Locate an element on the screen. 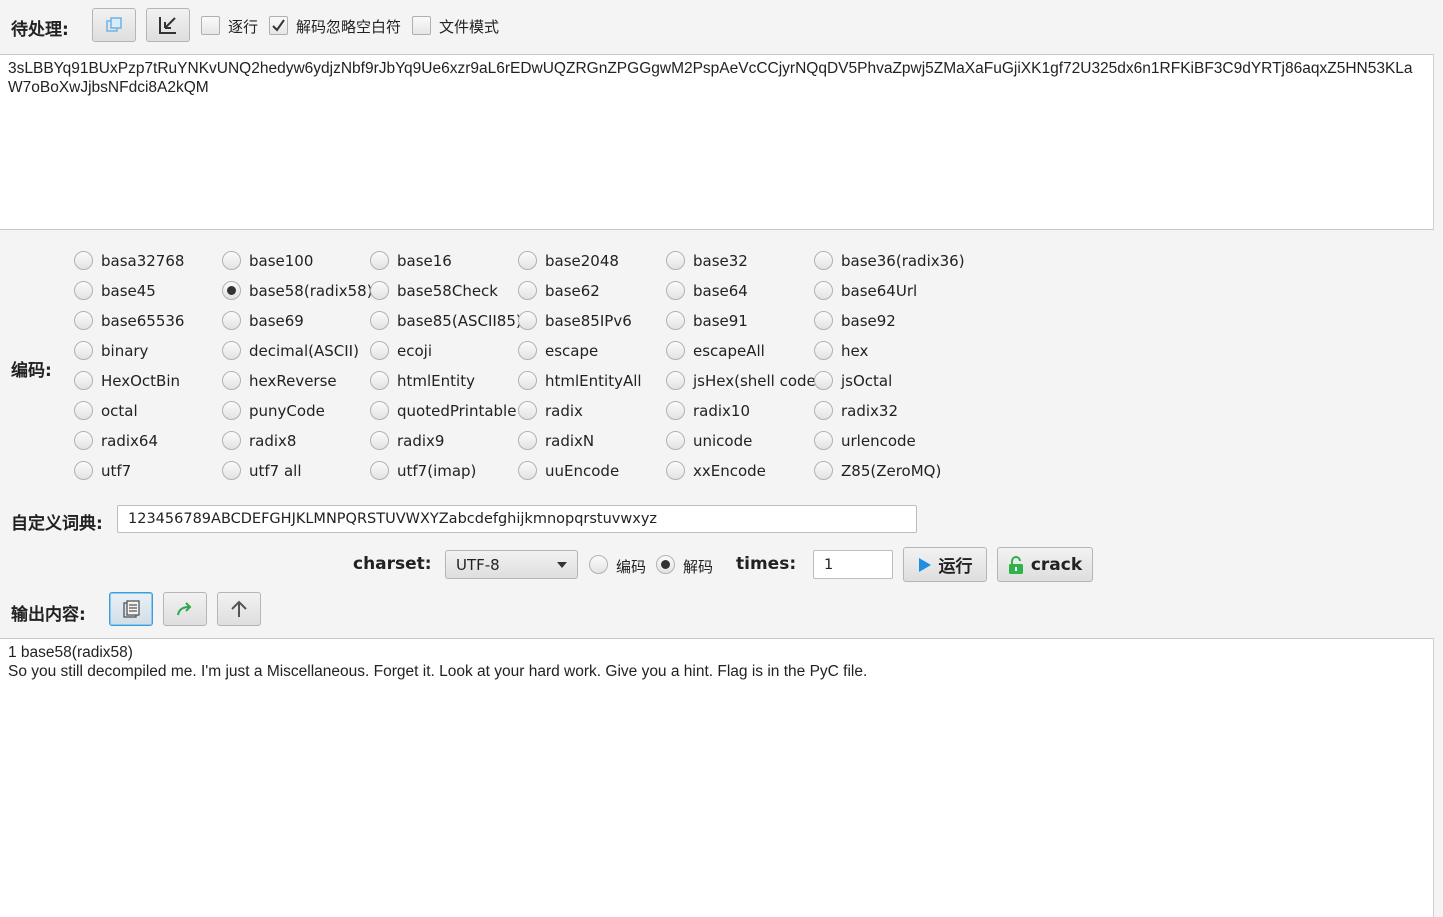 The width and height of the screenshot is (1443, 917). encoding-radio-octal is located at coordinates (83, 410).